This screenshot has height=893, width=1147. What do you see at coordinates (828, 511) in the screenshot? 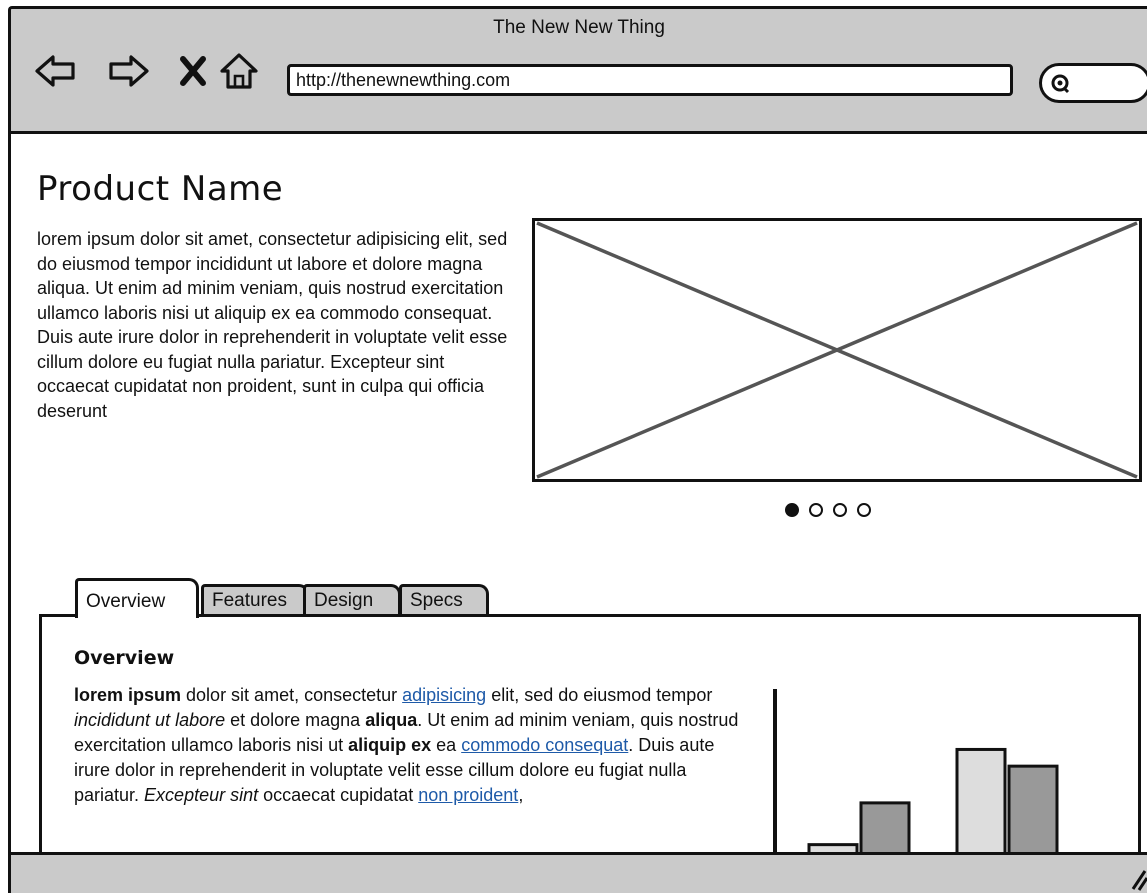
I see `carousel-dots` at bounding box center [828, 511].